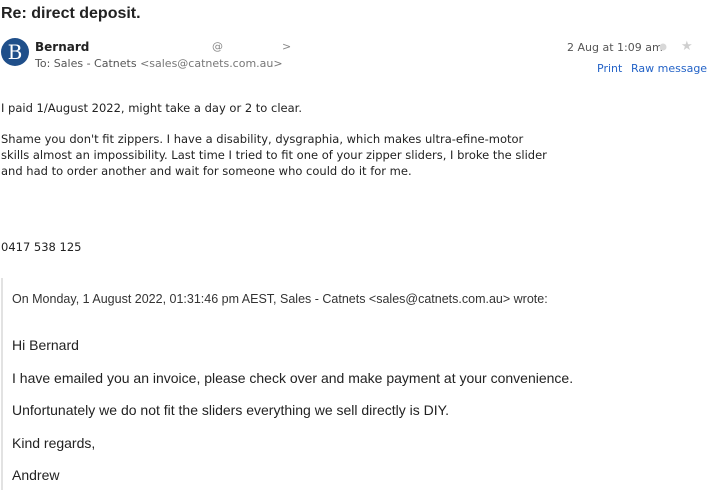 The image size is (720, 490). What do you see at coordinates (217, 46) in the screenshot?
I see `sender-email-at: @` at bounding box center [217, 46].